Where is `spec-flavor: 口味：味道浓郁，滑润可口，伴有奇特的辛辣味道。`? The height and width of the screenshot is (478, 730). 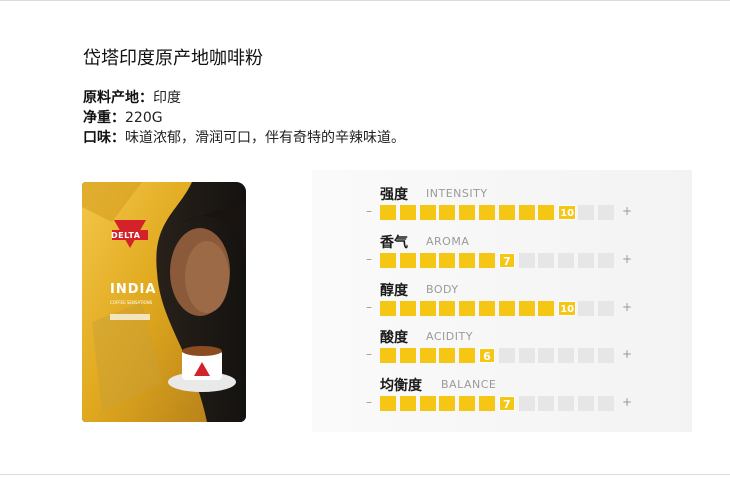 spec-flavor: 口味：味道浓郁，滑润可口，伴有奇特的辛辣味道。 is located at coordinates (244, 137).